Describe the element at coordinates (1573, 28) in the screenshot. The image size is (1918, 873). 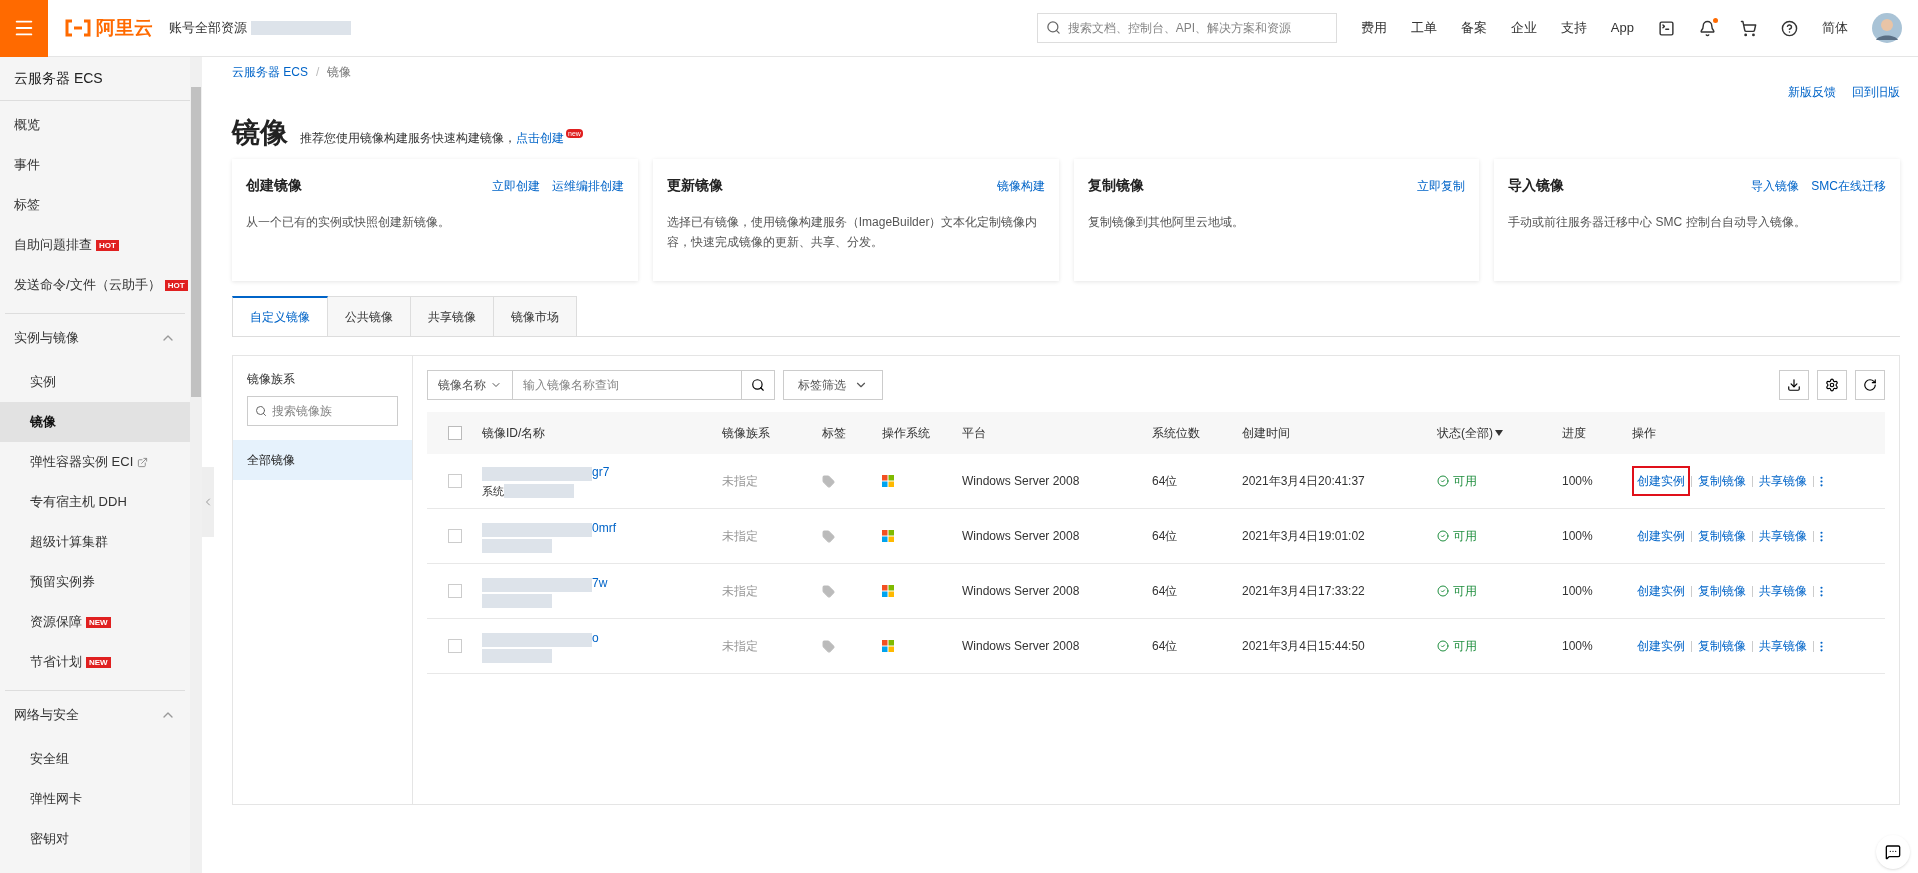
I see `nav-link: 支持` at that location.